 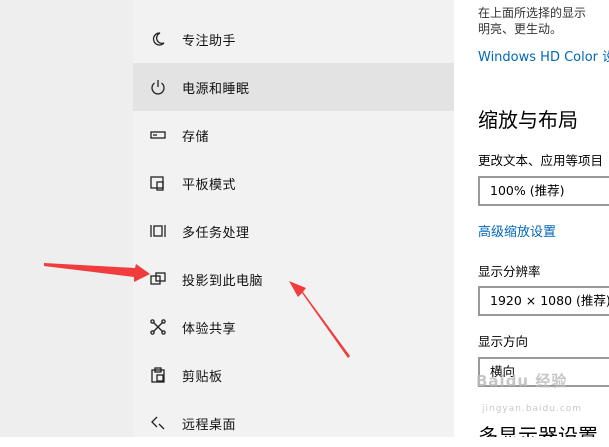 I want to click on shared-experiences-icon, so click(x=158, y=327).